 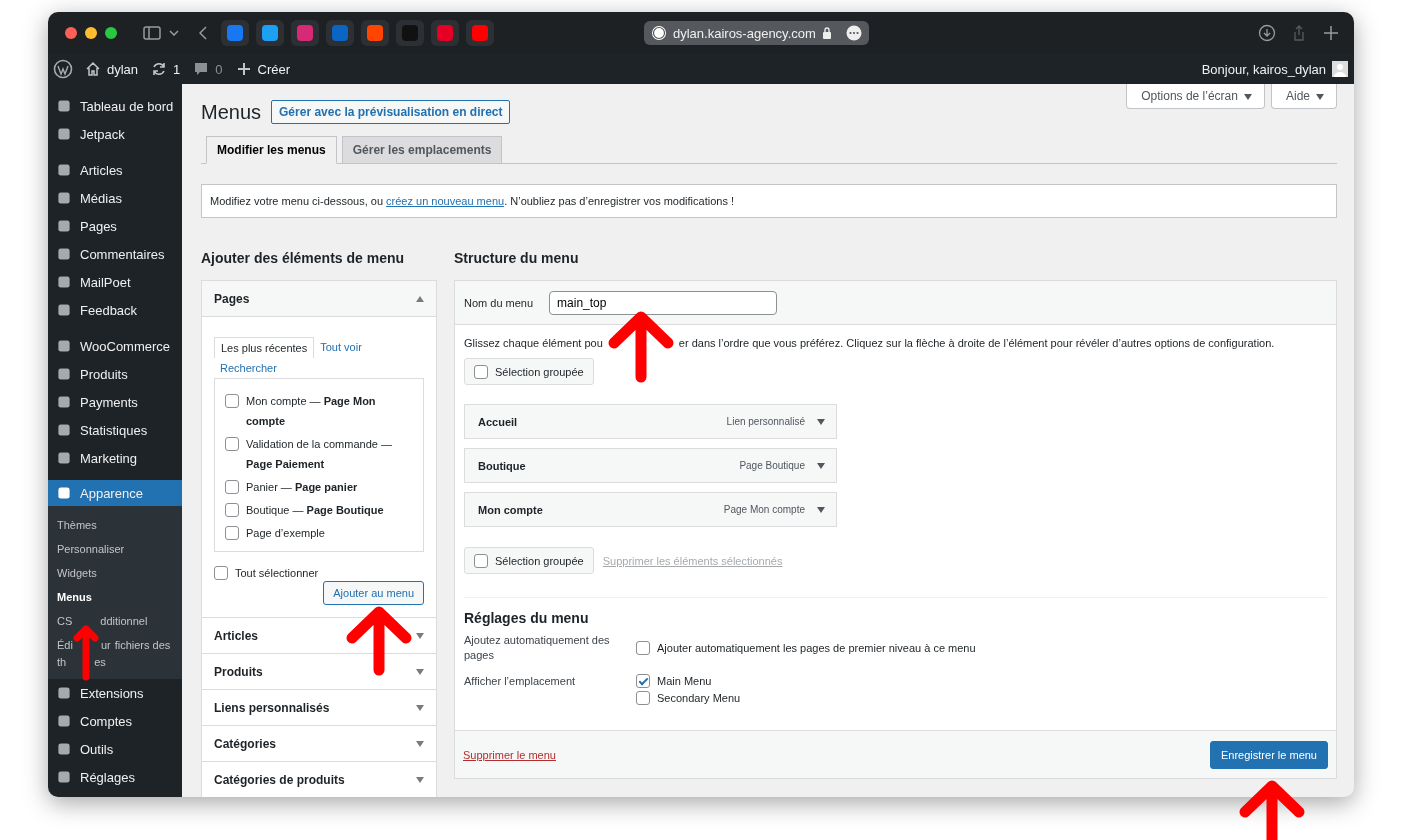 I want to click on tab: Rechercher, so click(x=248, y=368).